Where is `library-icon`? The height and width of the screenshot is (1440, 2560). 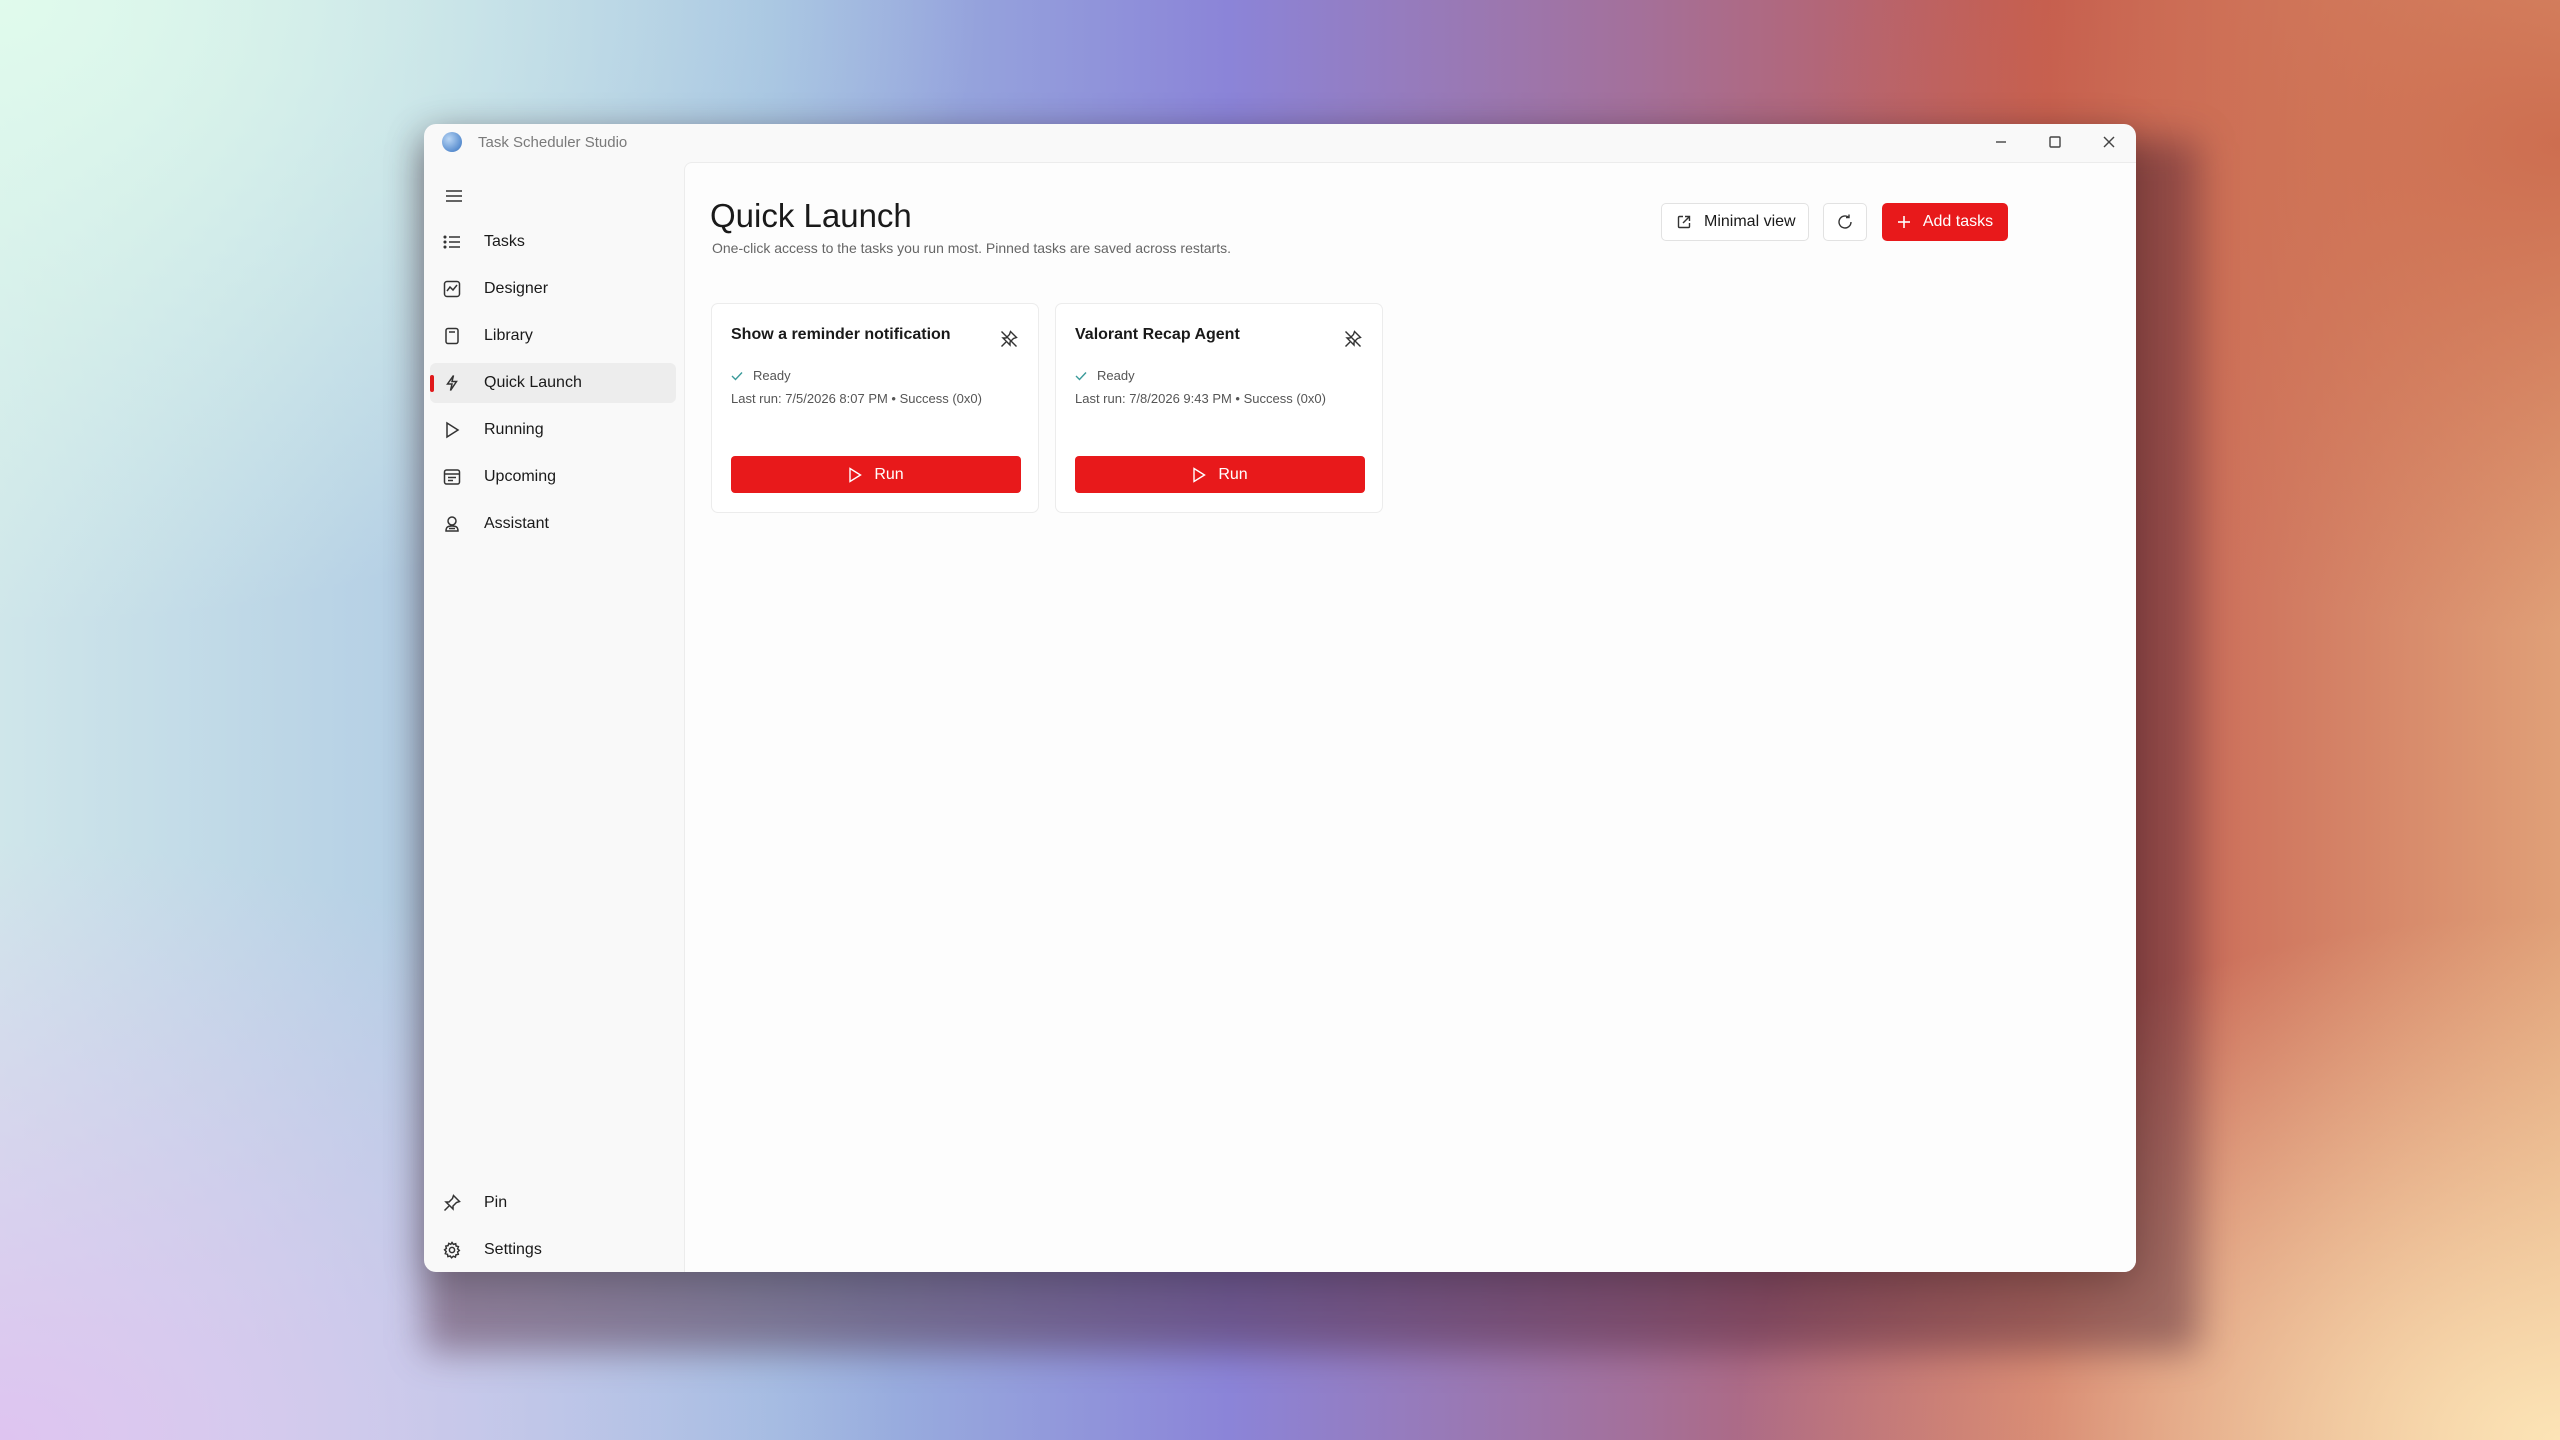 library-icon is located at coordinates (452, 336).